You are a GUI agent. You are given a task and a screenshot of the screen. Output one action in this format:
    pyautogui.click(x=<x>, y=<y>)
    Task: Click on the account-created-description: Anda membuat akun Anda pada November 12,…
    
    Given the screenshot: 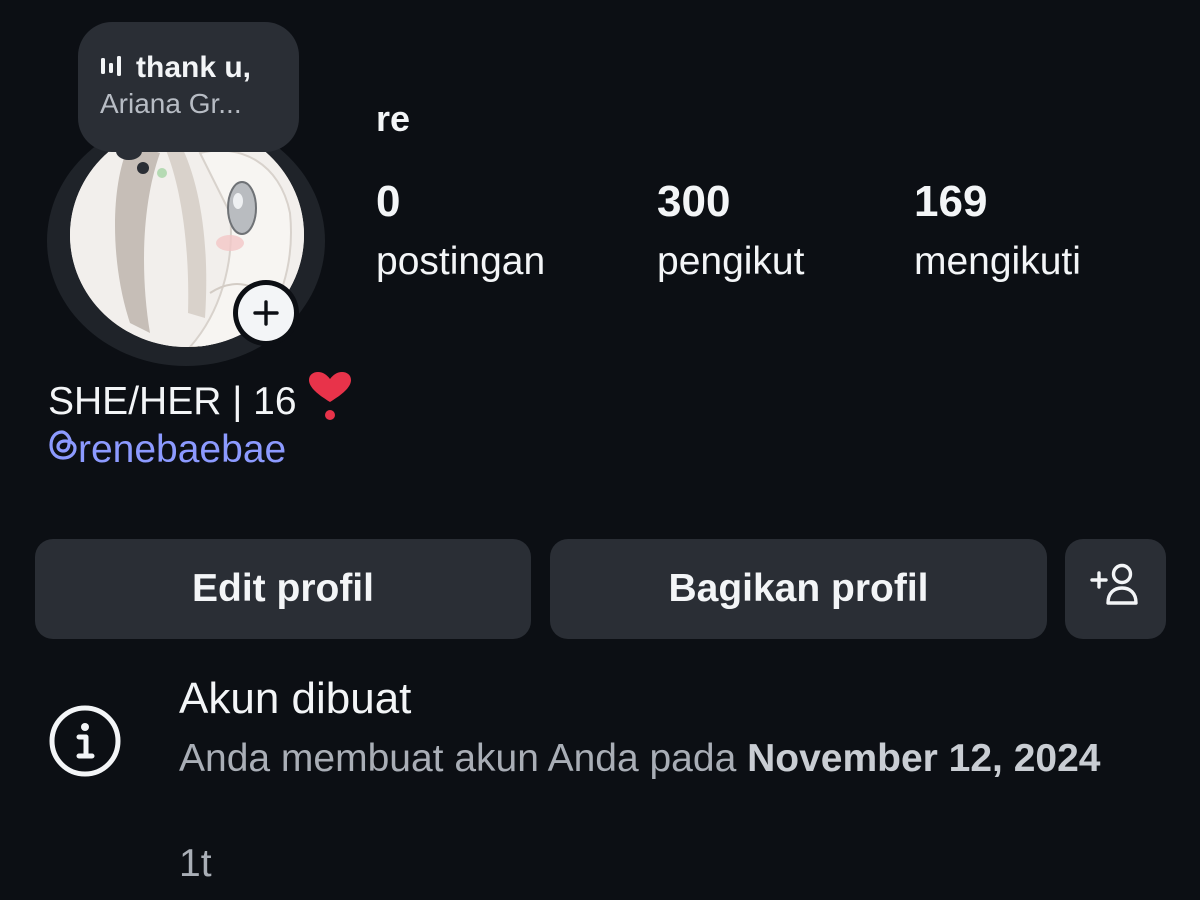 What is the action you would take?
    pyautogui.click(x=659, y=759)
    